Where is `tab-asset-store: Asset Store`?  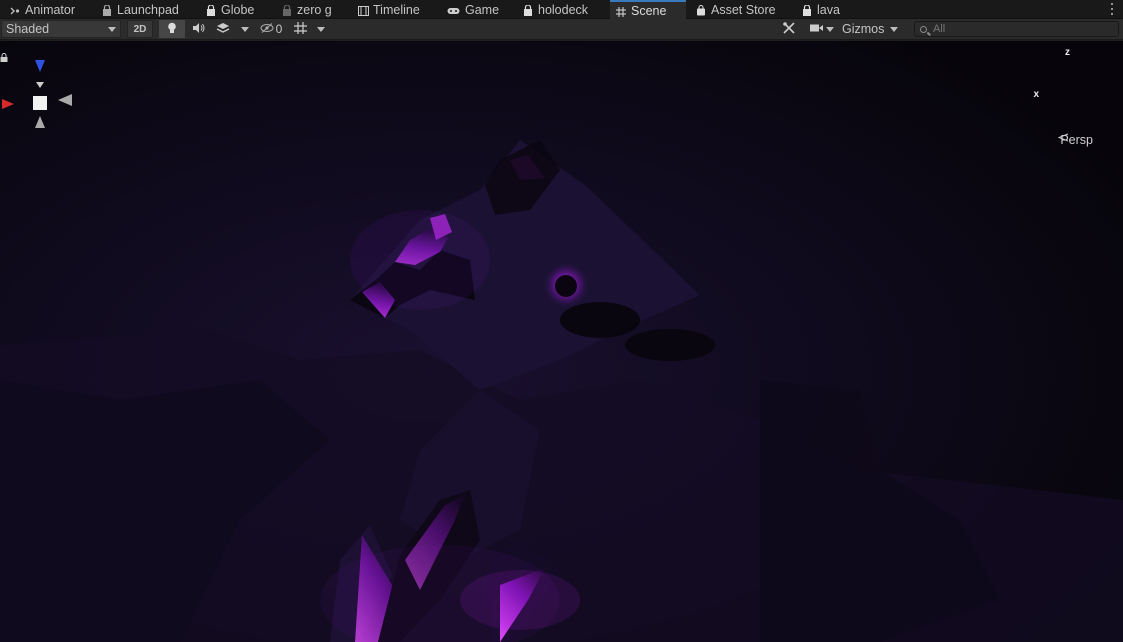 tab-asset-store: Asset Store is located at coordinates (736, 9).